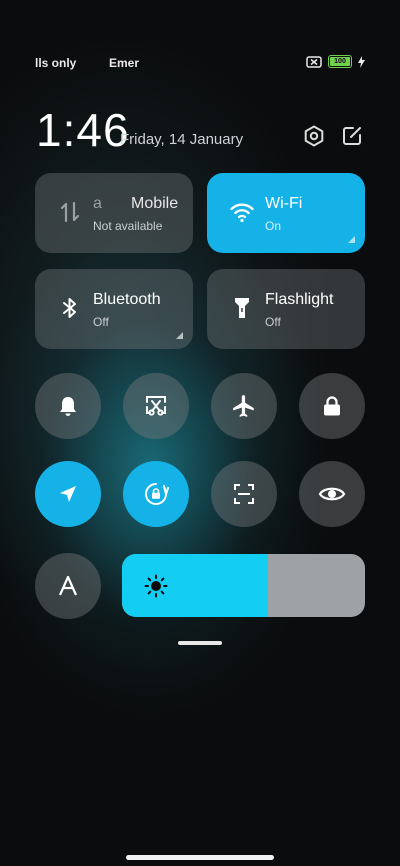 This screenshot has height=866, width=400. I want to click on auto-brightness-a-icon, so click(68, 585).